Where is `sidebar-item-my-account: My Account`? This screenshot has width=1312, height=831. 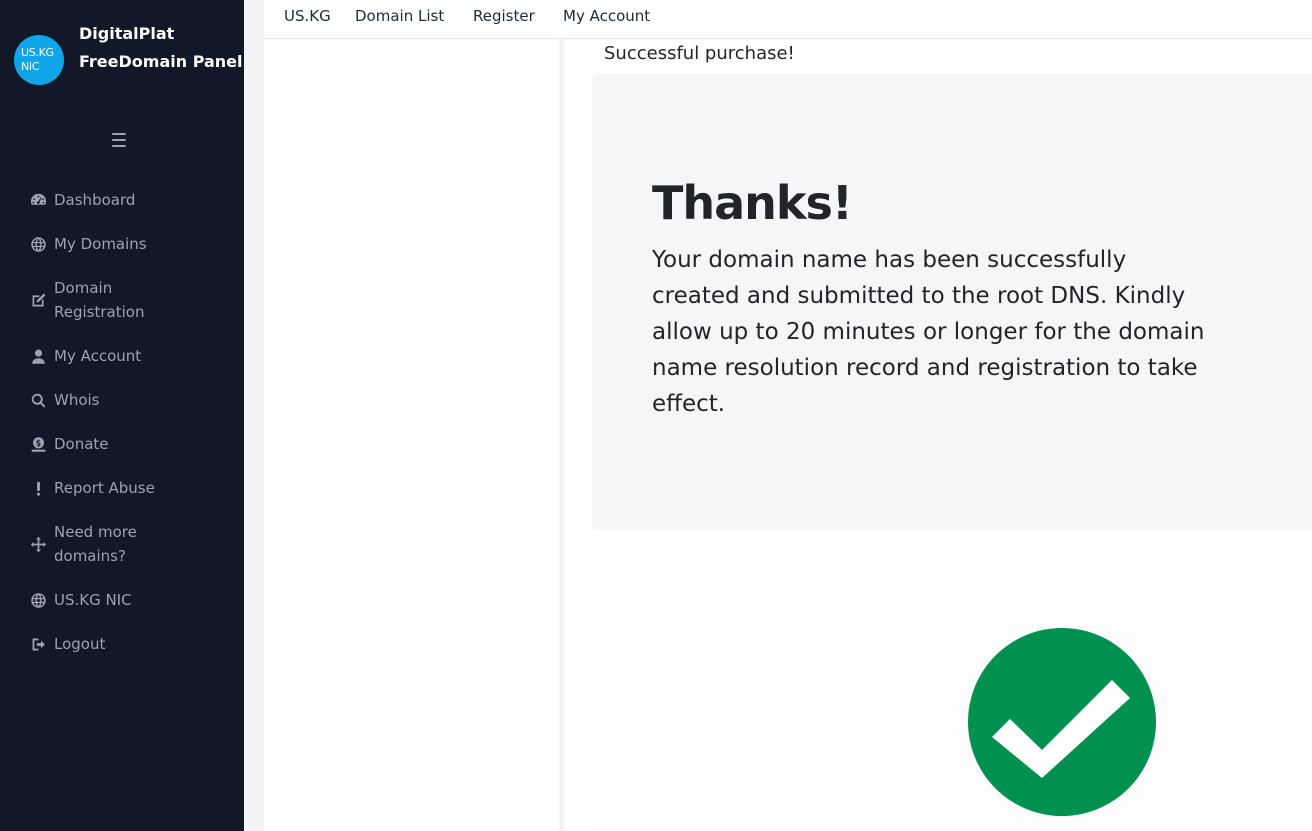 sidebar-item-my-account: My Account is located at coordinates (116, 356).